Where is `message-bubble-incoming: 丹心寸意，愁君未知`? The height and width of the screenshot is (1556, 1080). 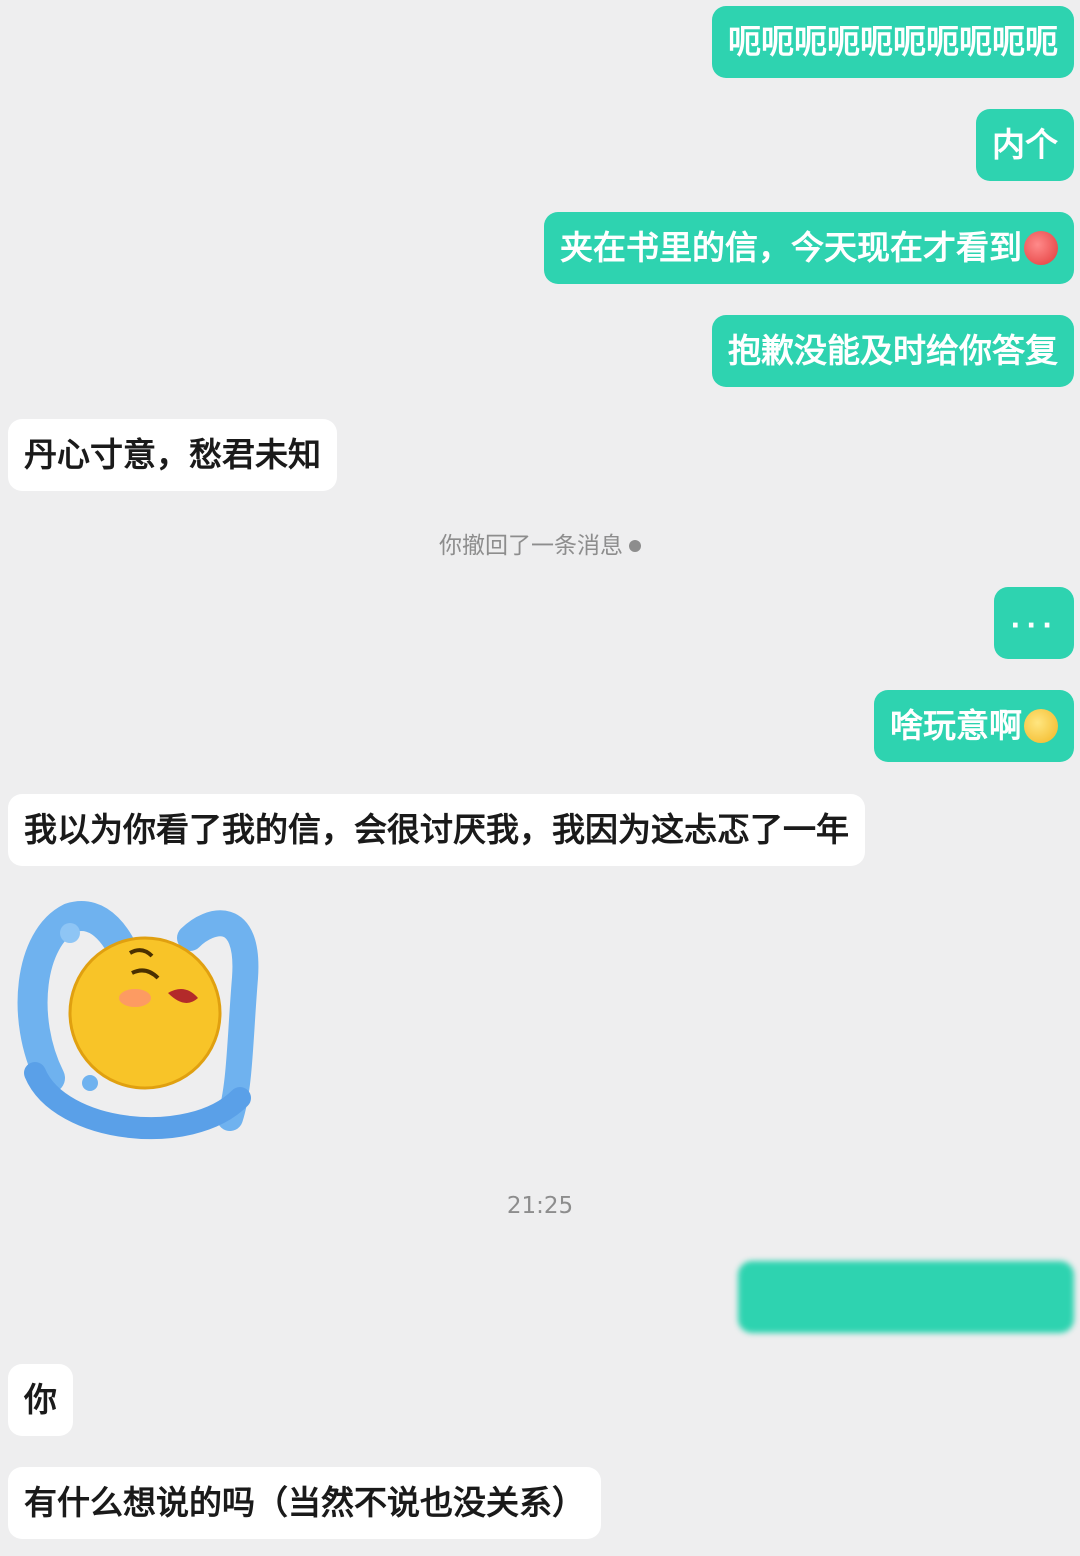
message-bubble-incoming: 丹心寸意，愁君未知 is located at coordinates (172, 455).